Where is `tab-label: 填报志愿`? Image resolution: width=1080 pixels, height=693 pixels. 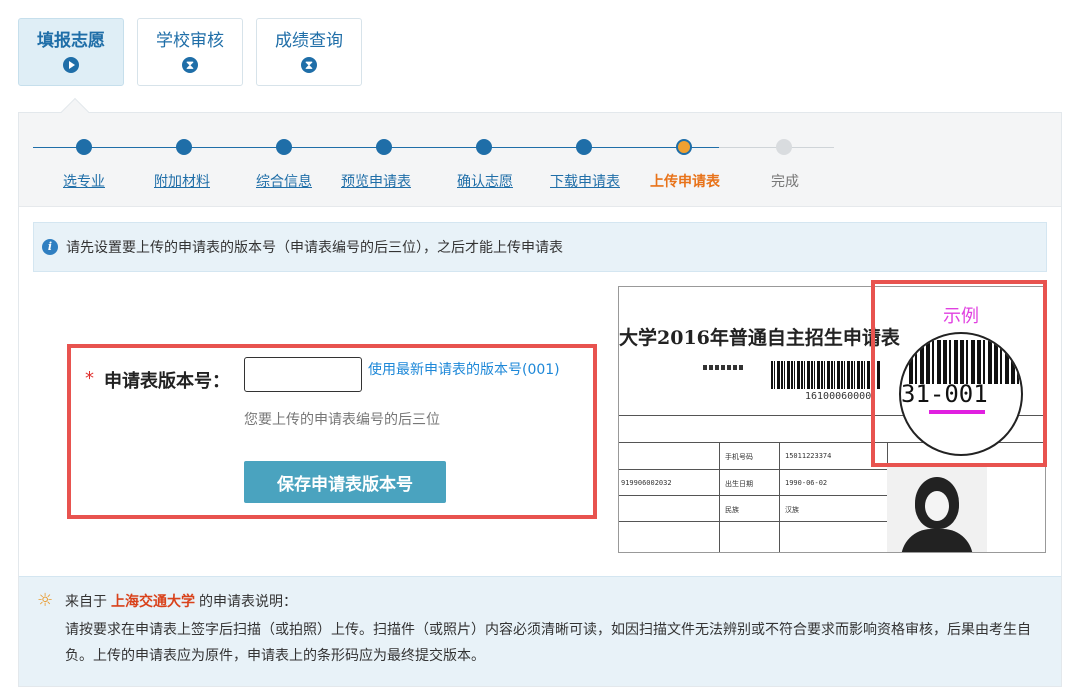
tab-label: 填报志愿 is located at coordinates (71, 41).